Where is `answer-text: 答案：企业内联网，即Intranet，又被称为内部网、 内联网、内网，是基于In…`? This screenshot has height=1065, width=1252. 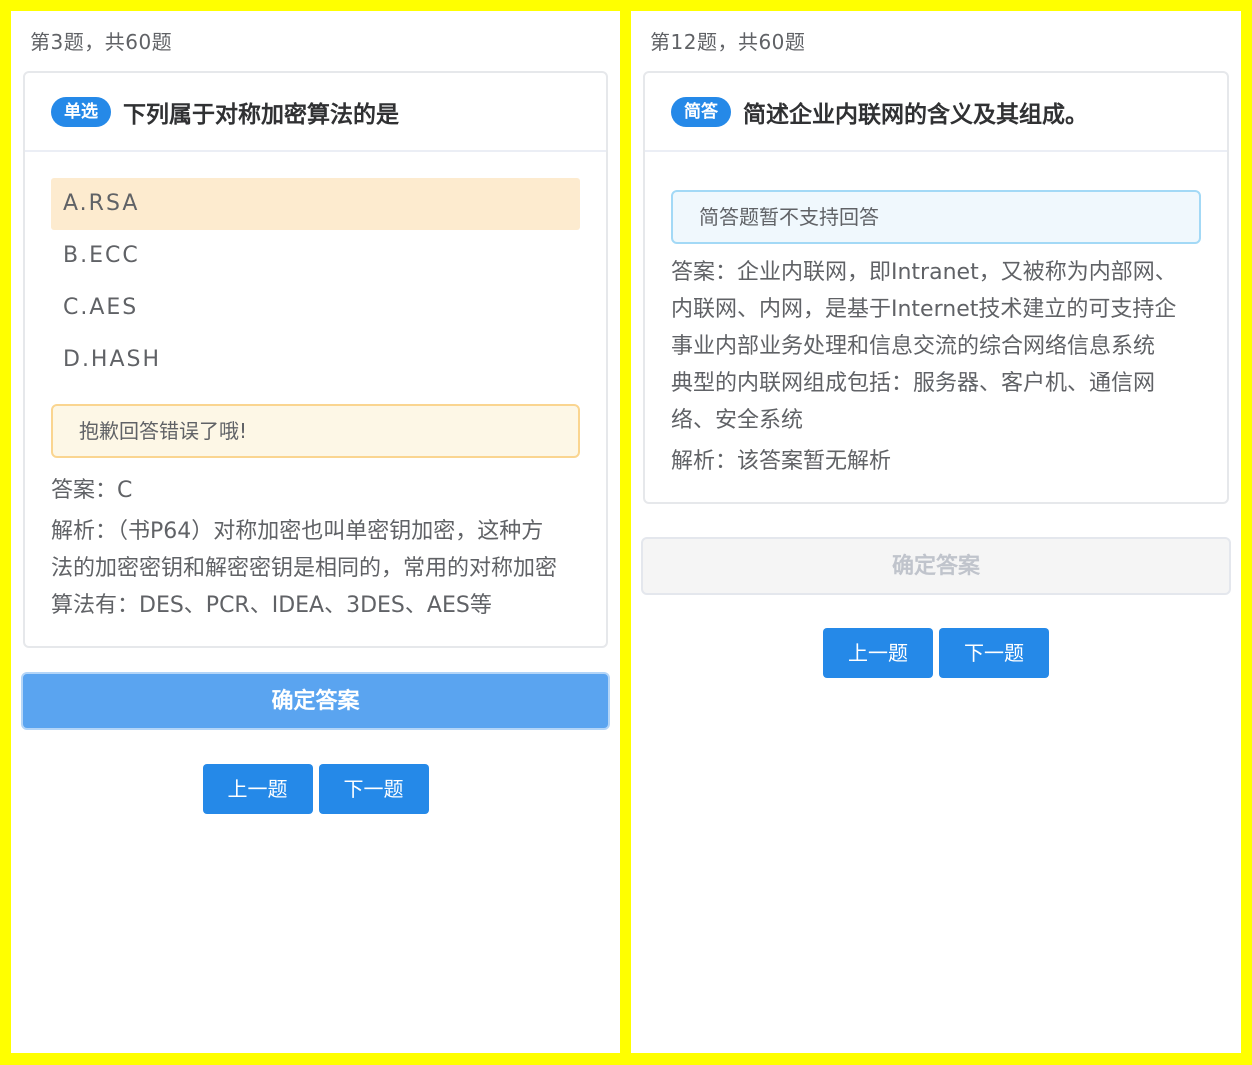
answer-text: 答案：企业内联网，即Intranet，又被称为内部网、 内联网、内网，是基于In… is located at coordinates (936, 346).